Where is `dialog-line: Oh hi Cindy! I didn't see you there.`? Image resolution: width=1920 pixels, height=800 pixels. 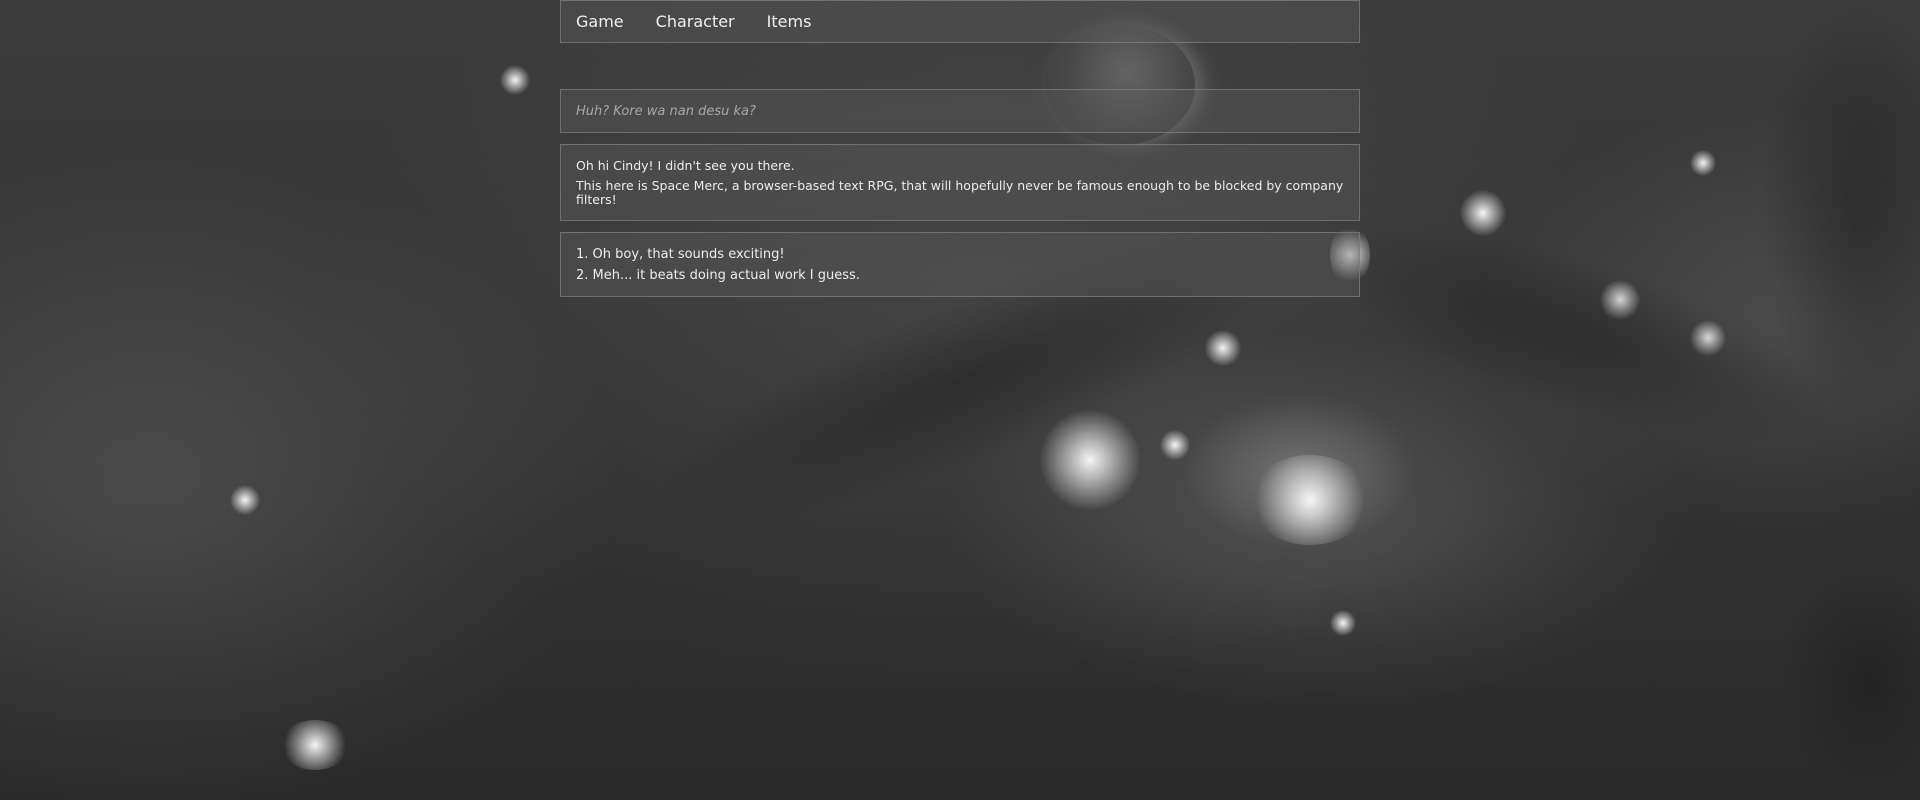
dialog-line: Oh hi Cindy! I didn't see you there. is located at coordinates (685, 165).